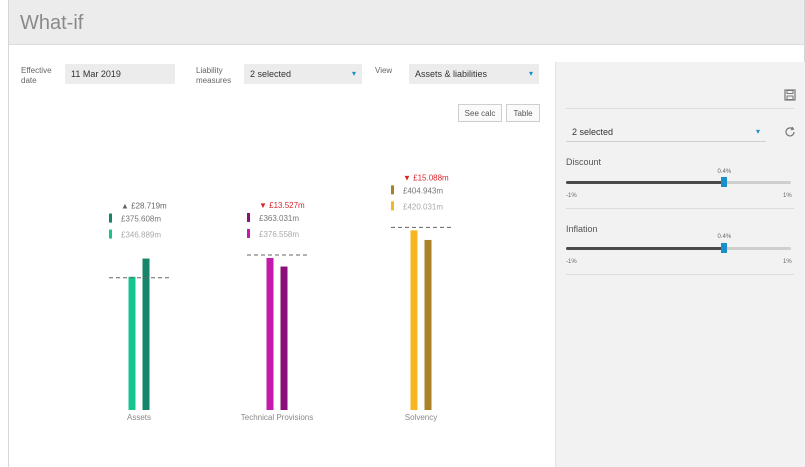 The width and height of the screenshot is (805, 467). Describe the element at coordinates (757, 131) in the screenshot. I see `chevron-down-icon: ▾` at that location.